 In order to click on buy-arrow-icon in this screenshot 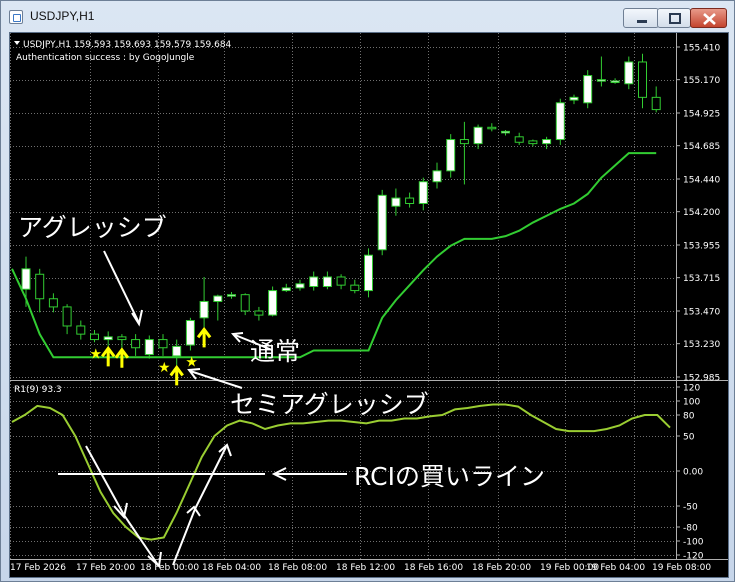, I will do `click(176, 375)`.